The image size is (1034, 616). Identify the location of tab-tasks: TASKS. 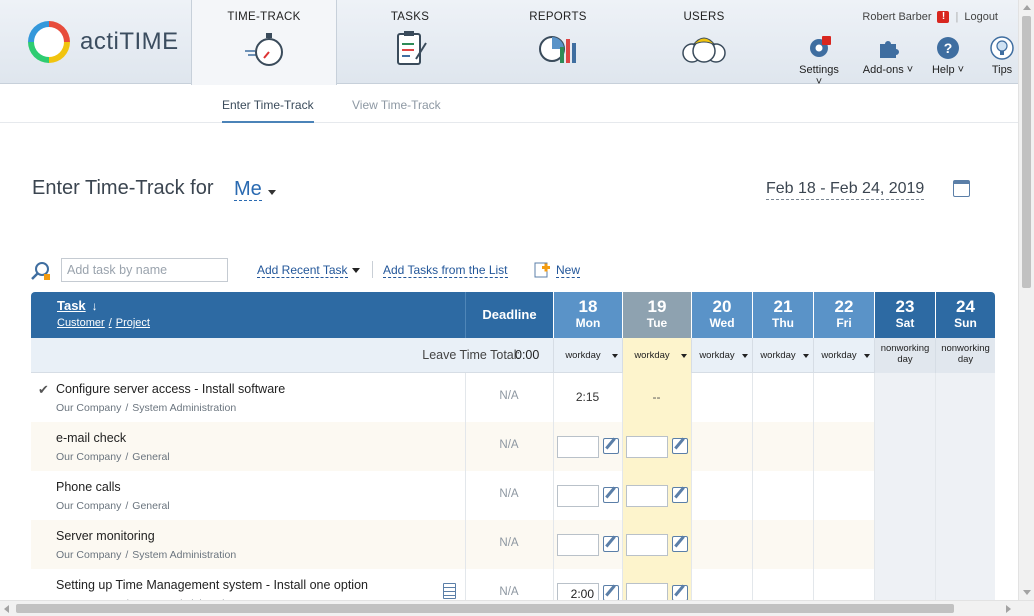
(410, 42).